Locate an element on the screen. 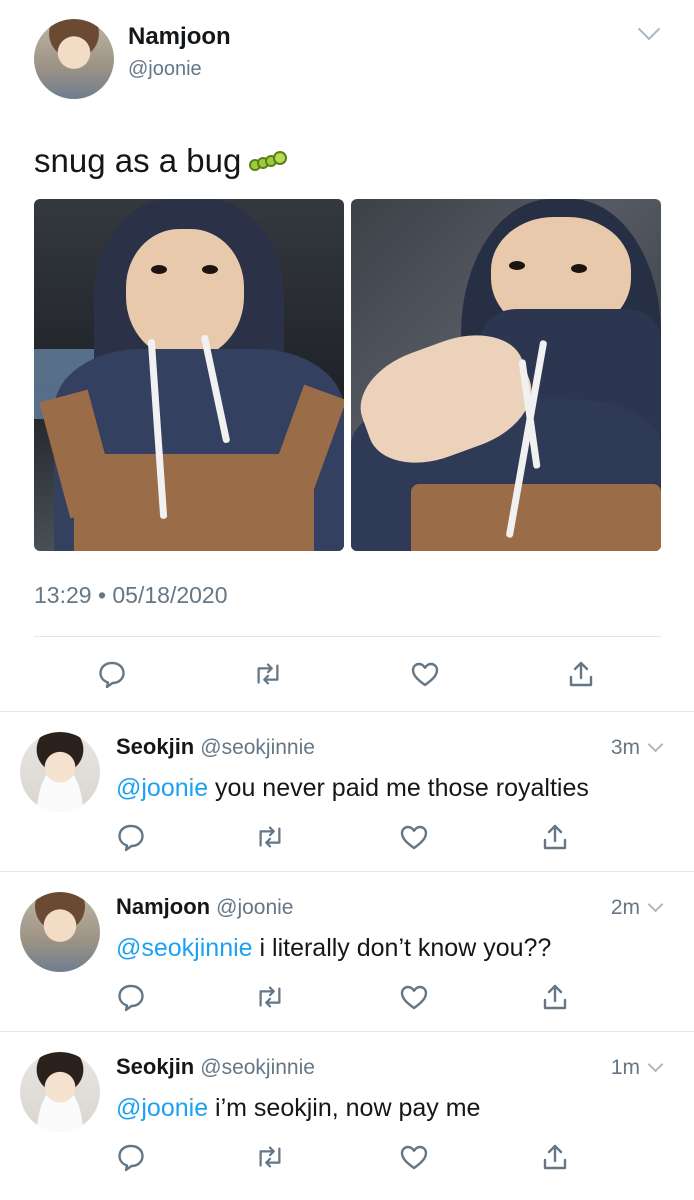 Image resolution: width=694 pixels, height=1200 pixels. tweet-photo-left is located at coordinates (189, 375).